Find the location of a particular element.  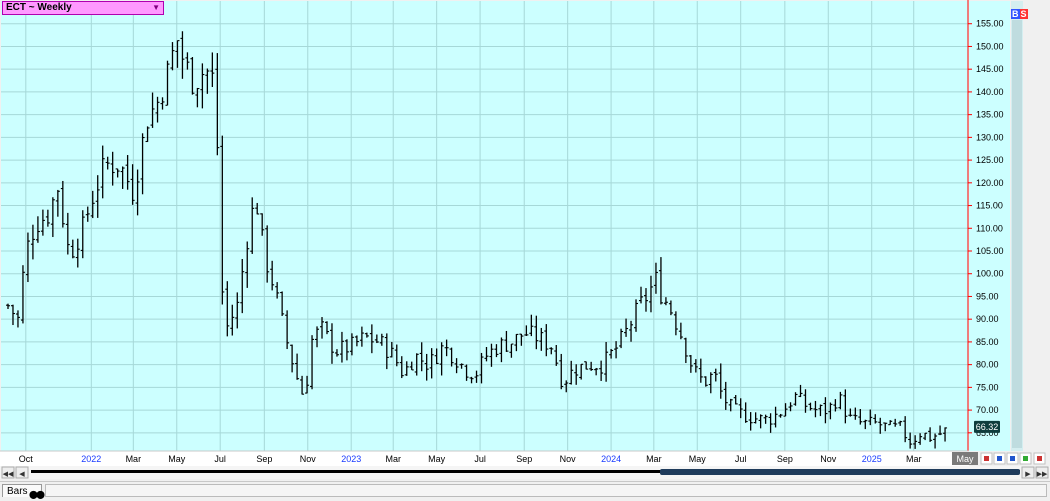

x-tick-label: 2023 is located at coordinates (351, 459).